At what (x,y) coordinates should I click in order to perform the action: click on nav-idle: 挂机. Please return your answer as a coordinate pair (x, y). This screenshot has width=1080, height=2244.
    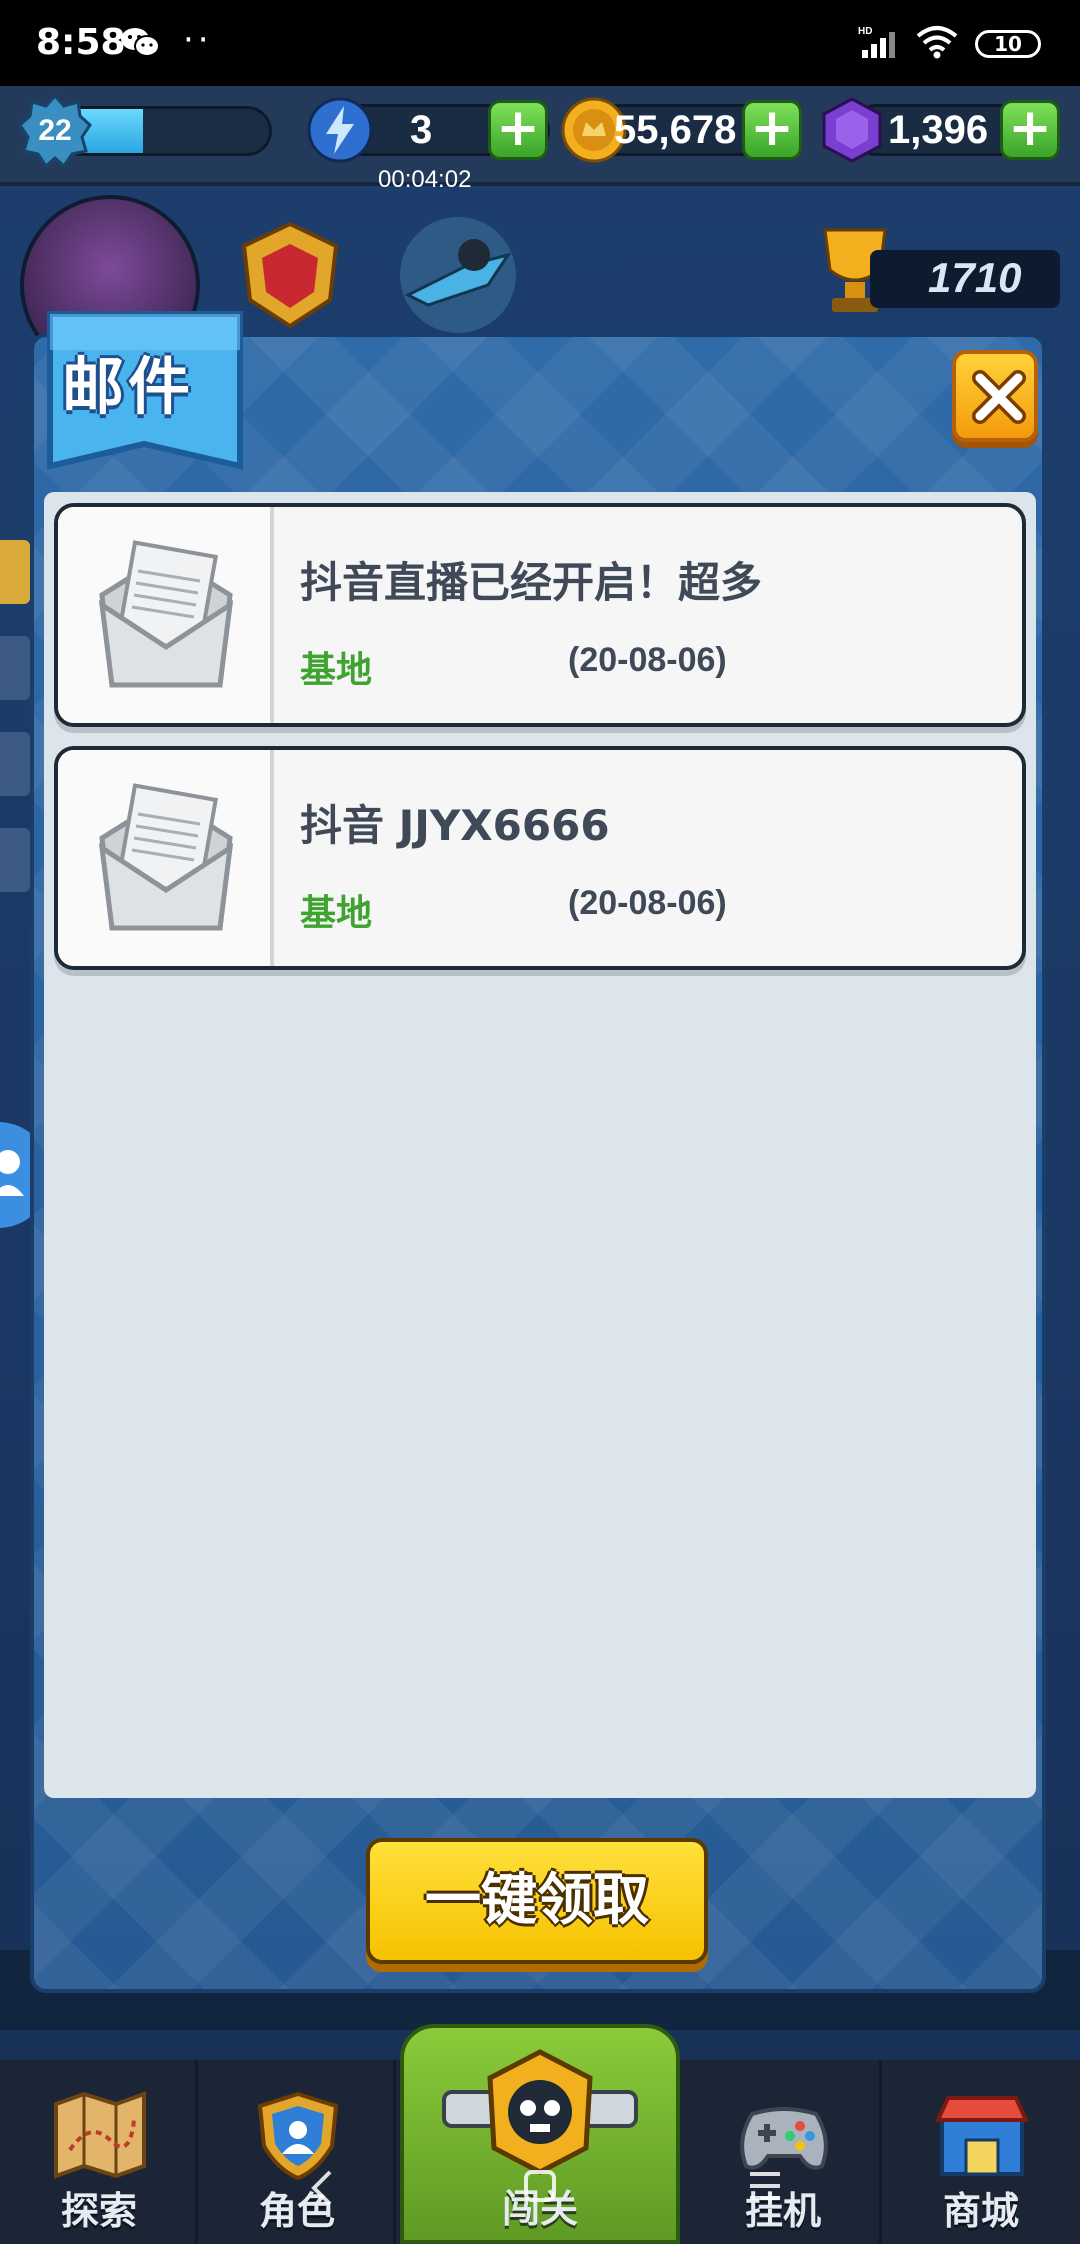
    Looking at the image, I should click on (783, 2152).